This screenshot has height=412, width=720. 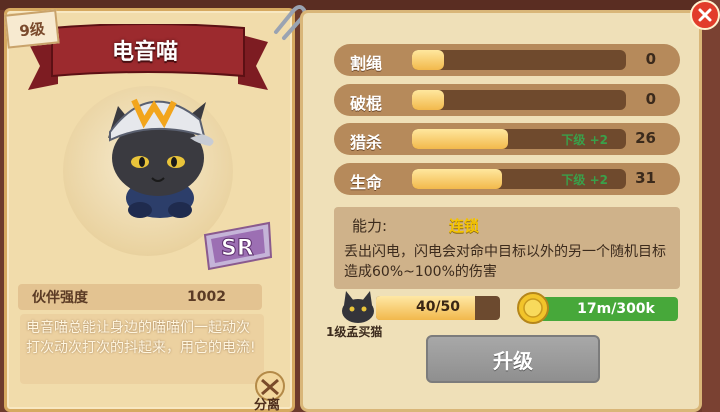 I want to click on close-button, so click(x=705, y=15).